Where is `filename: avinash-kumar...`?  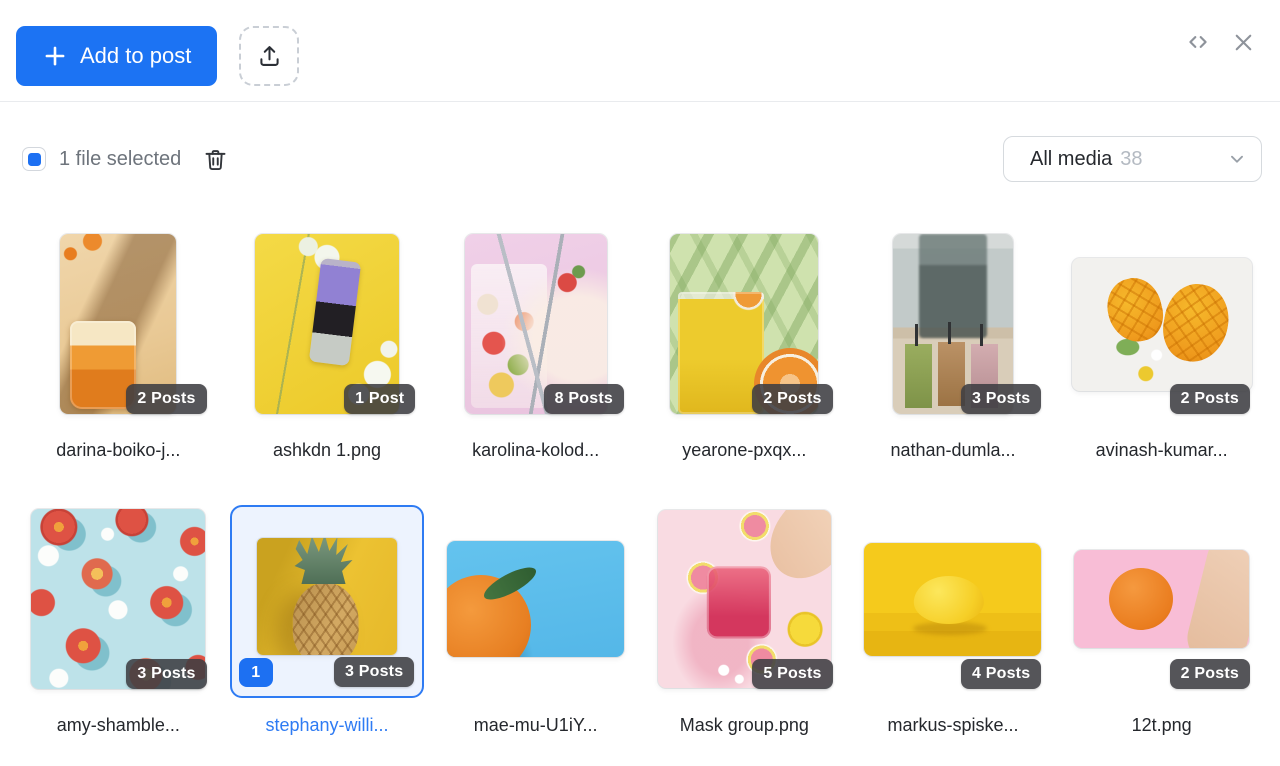
filename: avinash-kumar... is located at coordinates (1161, 450).